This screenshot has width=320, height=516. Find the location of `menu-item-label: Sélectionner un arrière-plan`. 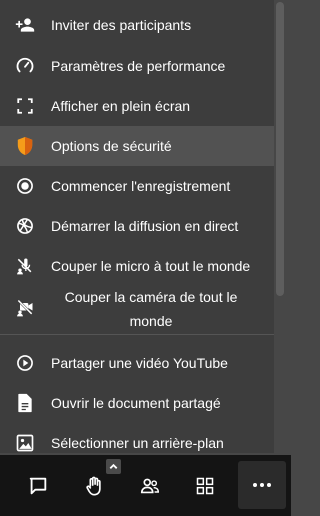

menu-item-label: Sélectionner un arrière-plan is located at coordinates (137, 443).